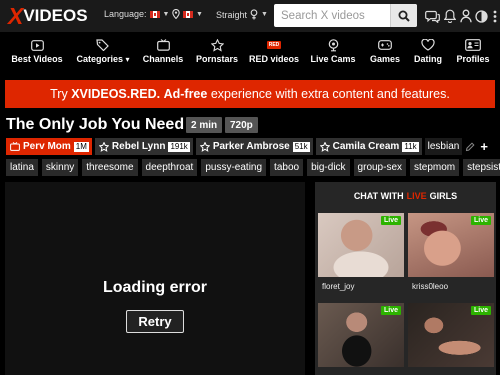 This screenshot has width=500, height=375. What do you see at coordinates (484, 146) in the screenshot?
I see `add-tag-button: +` at bounding box center [484, 146].